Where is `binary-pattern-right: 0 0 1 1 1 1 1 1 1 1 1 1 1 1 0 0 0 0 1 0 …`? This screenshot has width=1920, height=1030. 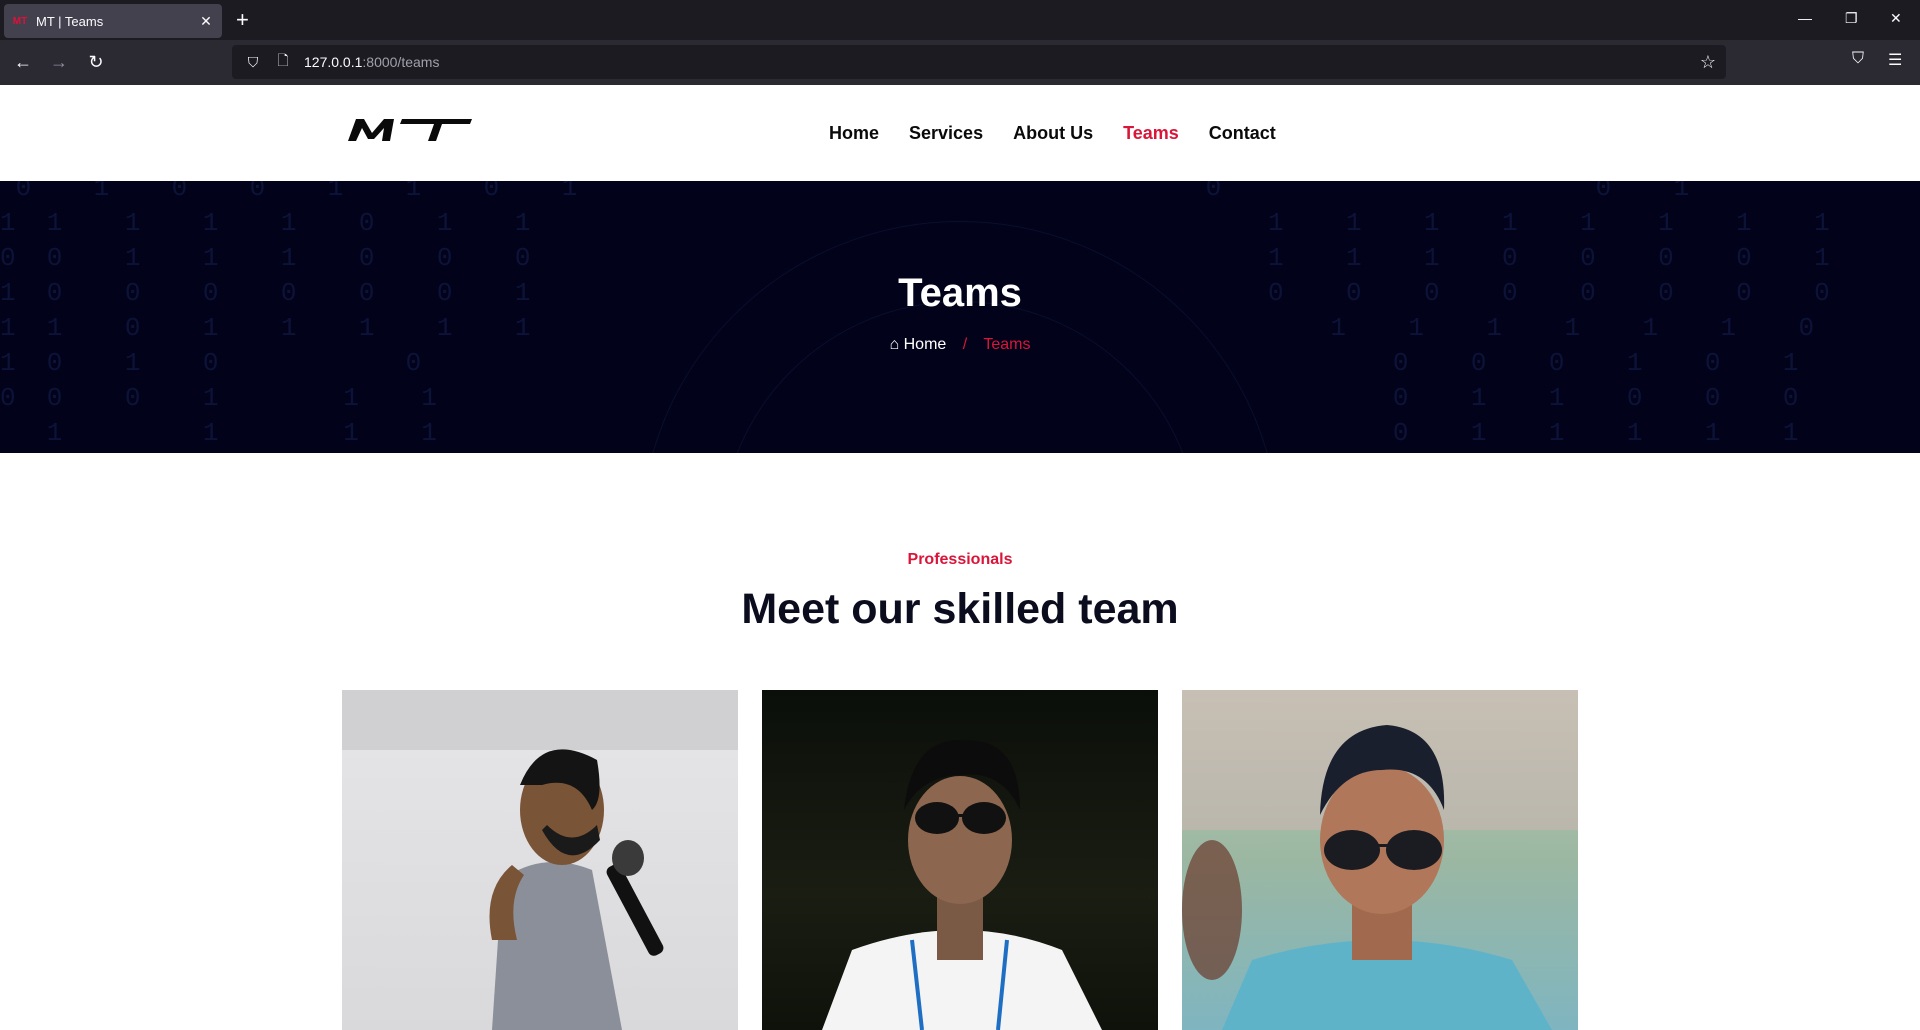 binary-pattern-right: 0 0 1 1 1 1 1 1 1 1 1 1 1 1 0 0 0 0 1 0 … is located at coordinates (1510, 314).